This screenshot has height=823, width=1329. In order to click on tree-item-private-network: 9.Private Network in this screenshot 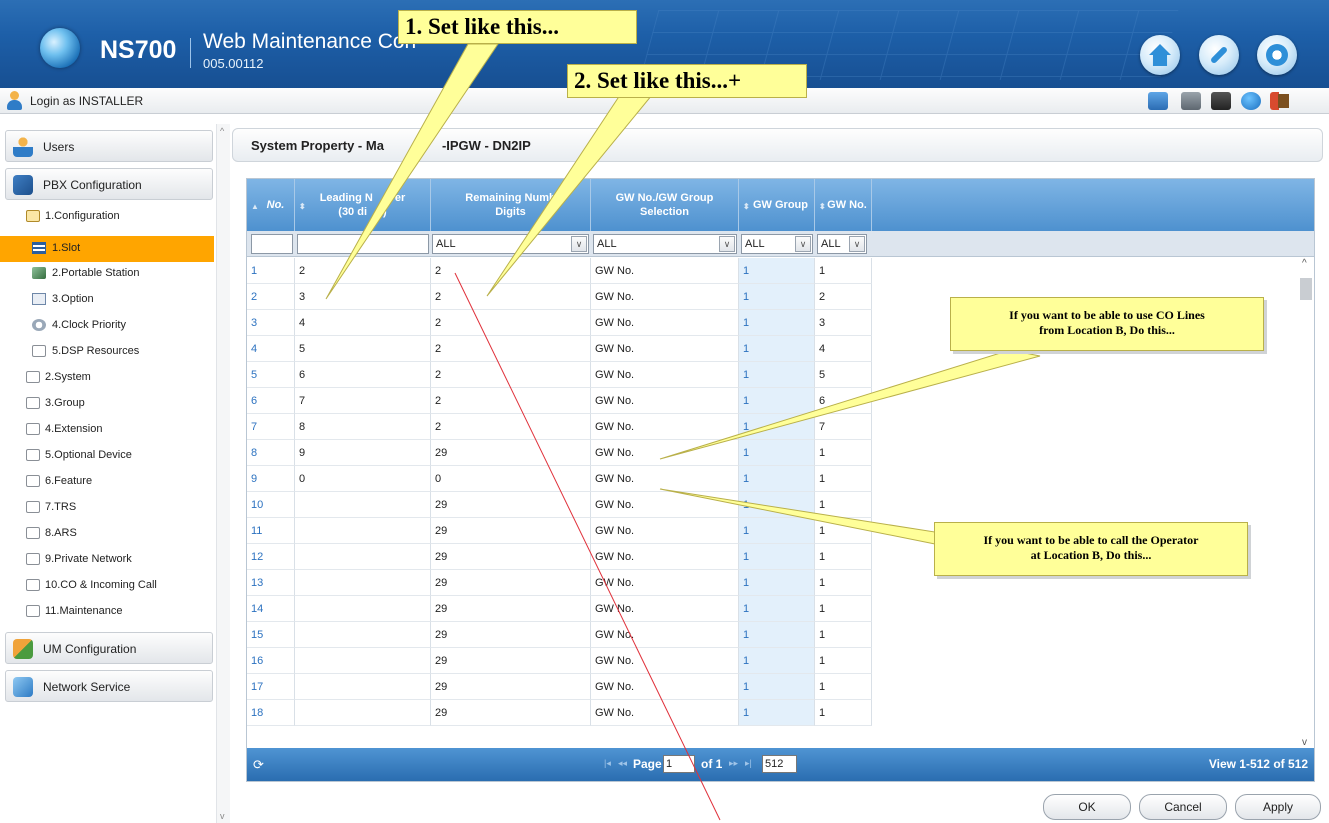, I will do `click(107, 560)`.